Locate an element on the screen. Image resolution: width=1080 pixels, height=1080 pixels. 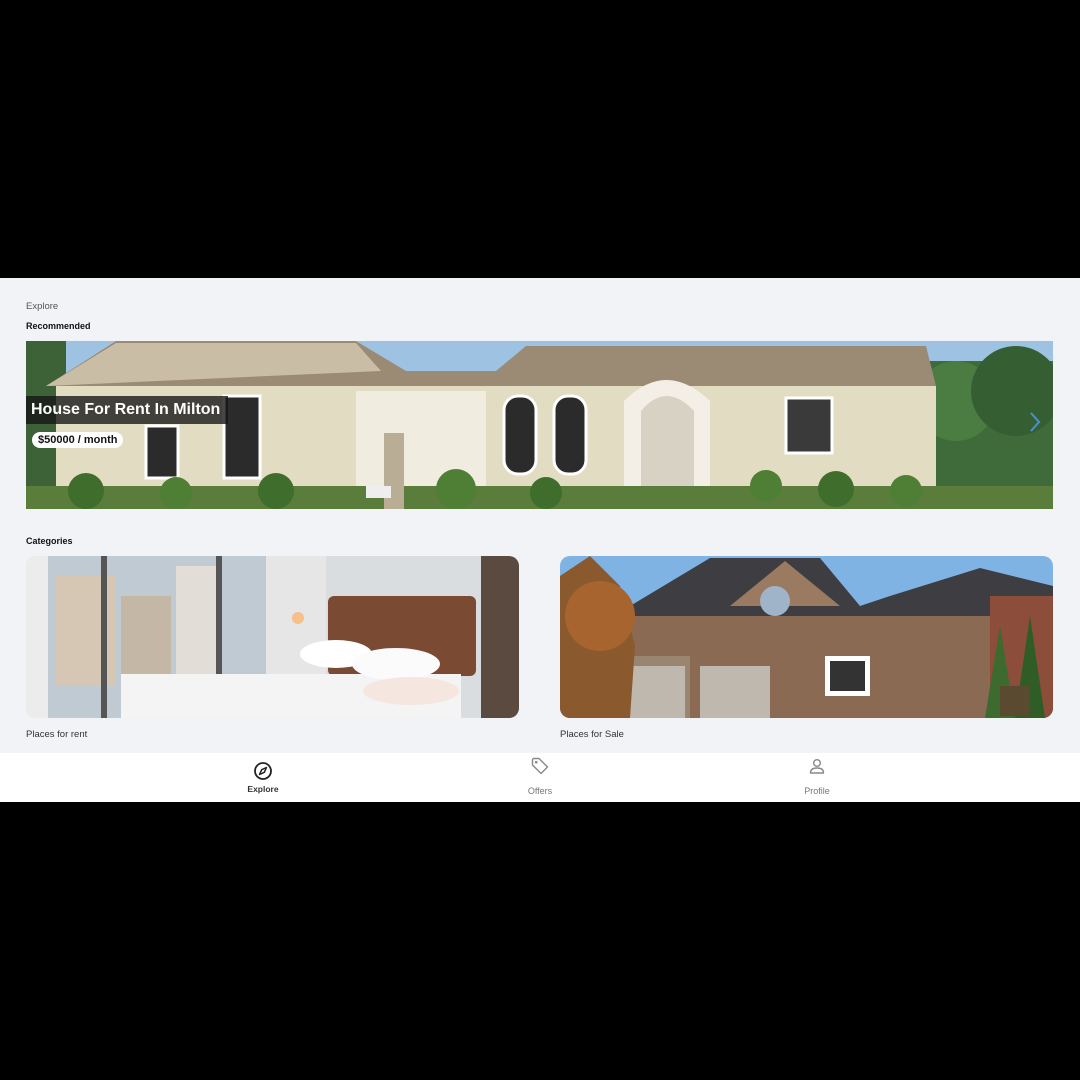
nav-item-offers: Offers is located at coordinates (540, 777).